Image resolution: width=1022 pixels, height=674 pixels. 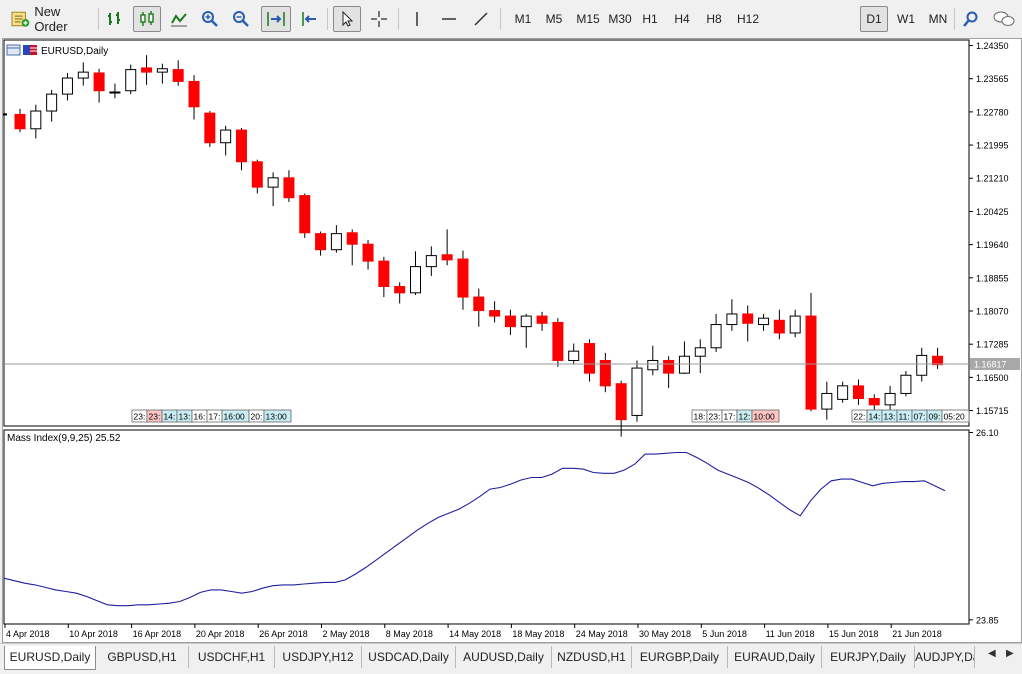 I want to click on tab-euraud-daily: EURAUD,Daily, so click(x=775, y=657).